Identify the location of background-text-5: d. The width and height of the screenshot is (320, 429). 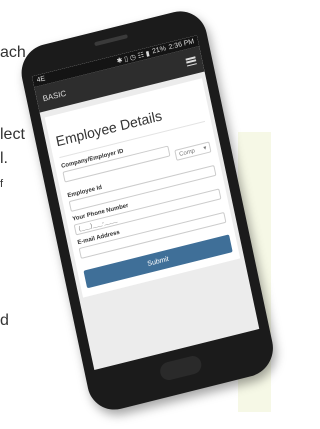
(4, 320).